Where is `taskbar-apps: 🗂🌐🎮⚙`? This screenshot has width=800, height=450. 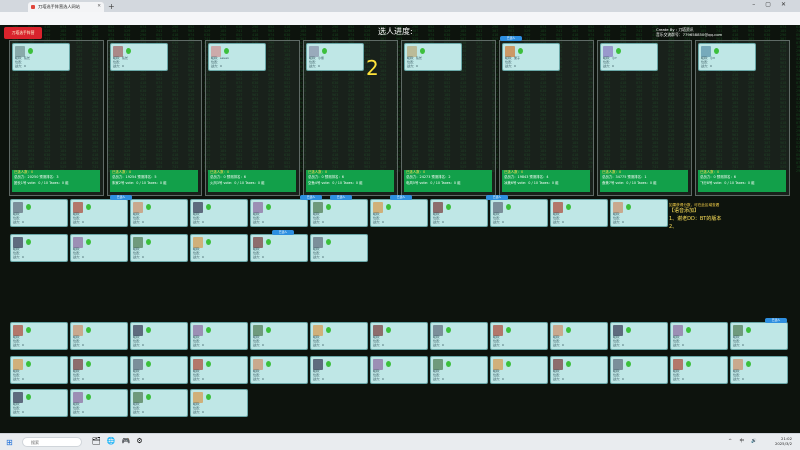
taskbar-apps: 🗂🌐🎮⚙ is located at coordinates (120, 441).